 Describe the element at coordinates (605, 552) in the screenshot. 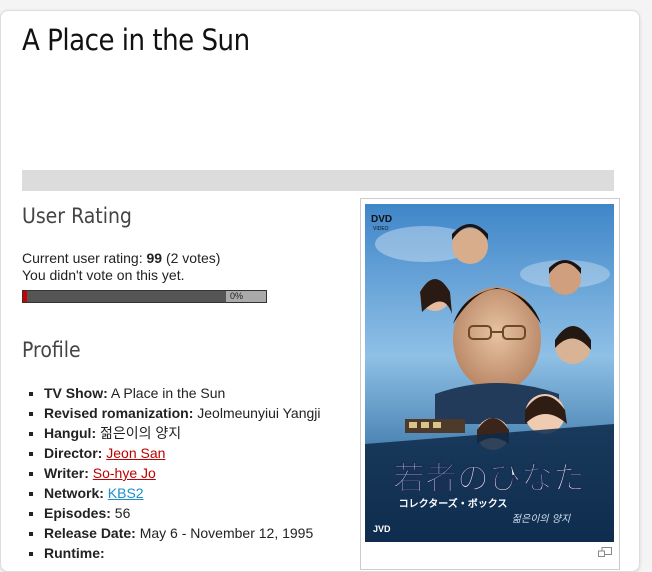

I see `enlarge-icon` at that location.